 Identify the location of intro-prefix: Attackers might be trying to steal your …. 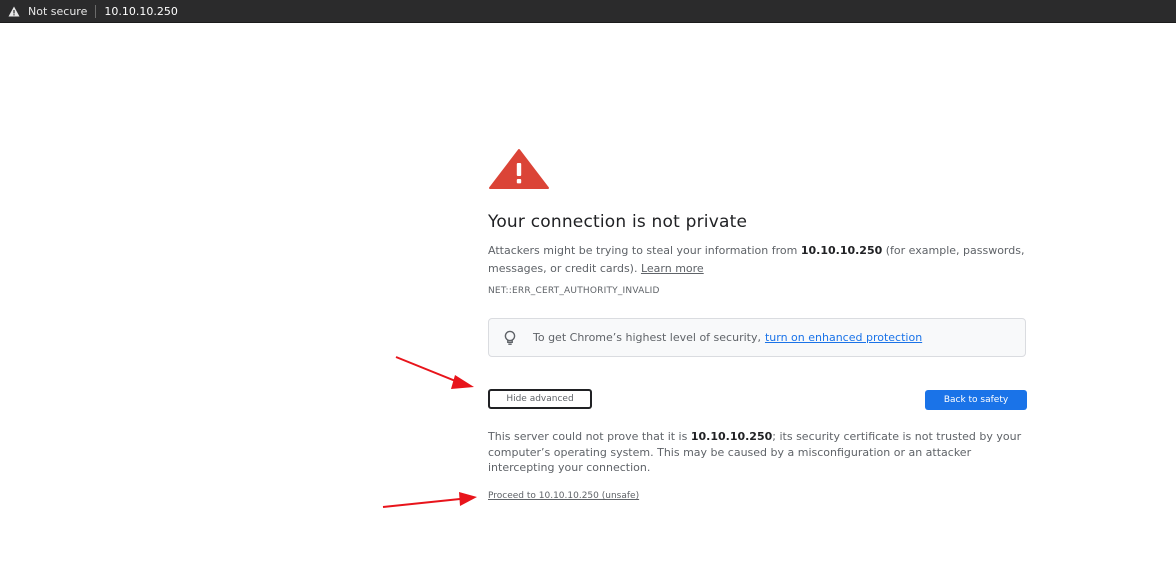
(644, 250).